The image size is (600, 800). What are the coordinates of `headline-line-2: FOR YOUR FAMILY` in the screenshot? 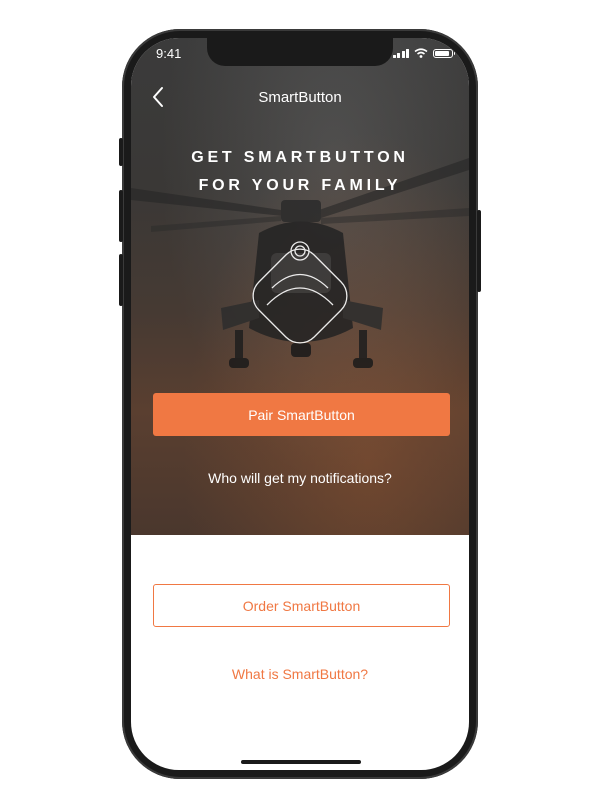 It's located at (300, 185).